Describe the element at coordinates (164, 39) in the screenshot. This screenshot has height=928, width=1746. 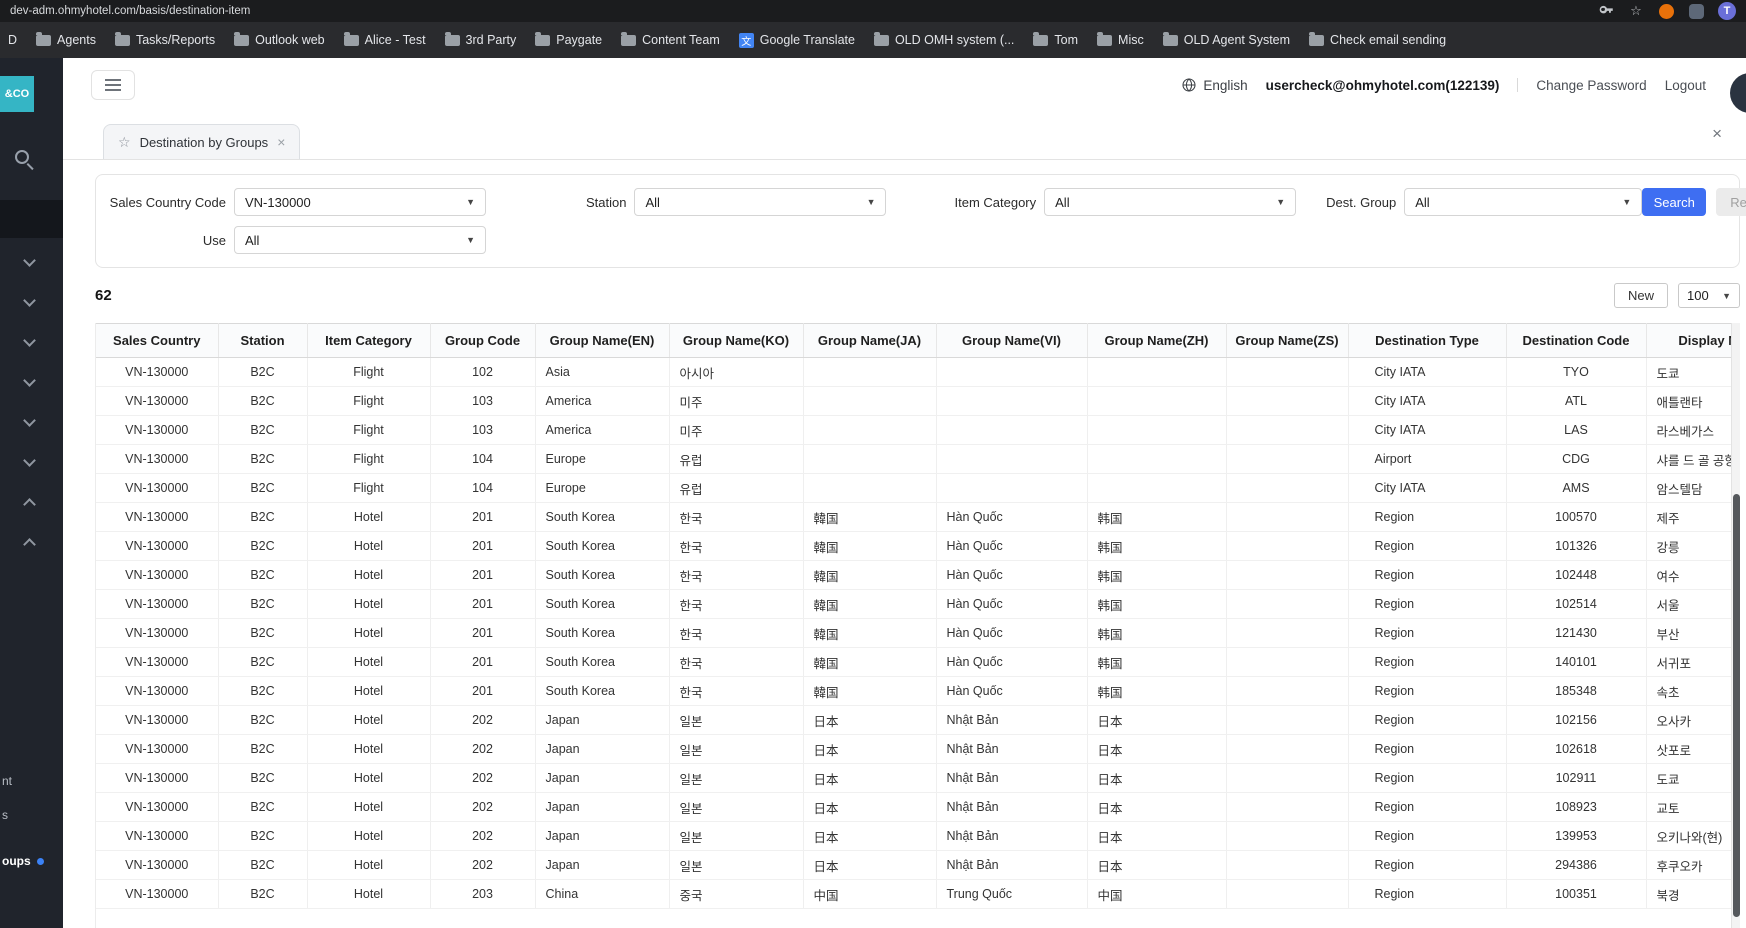
I see `bookmark-item: Tasks/Reports` at that location.